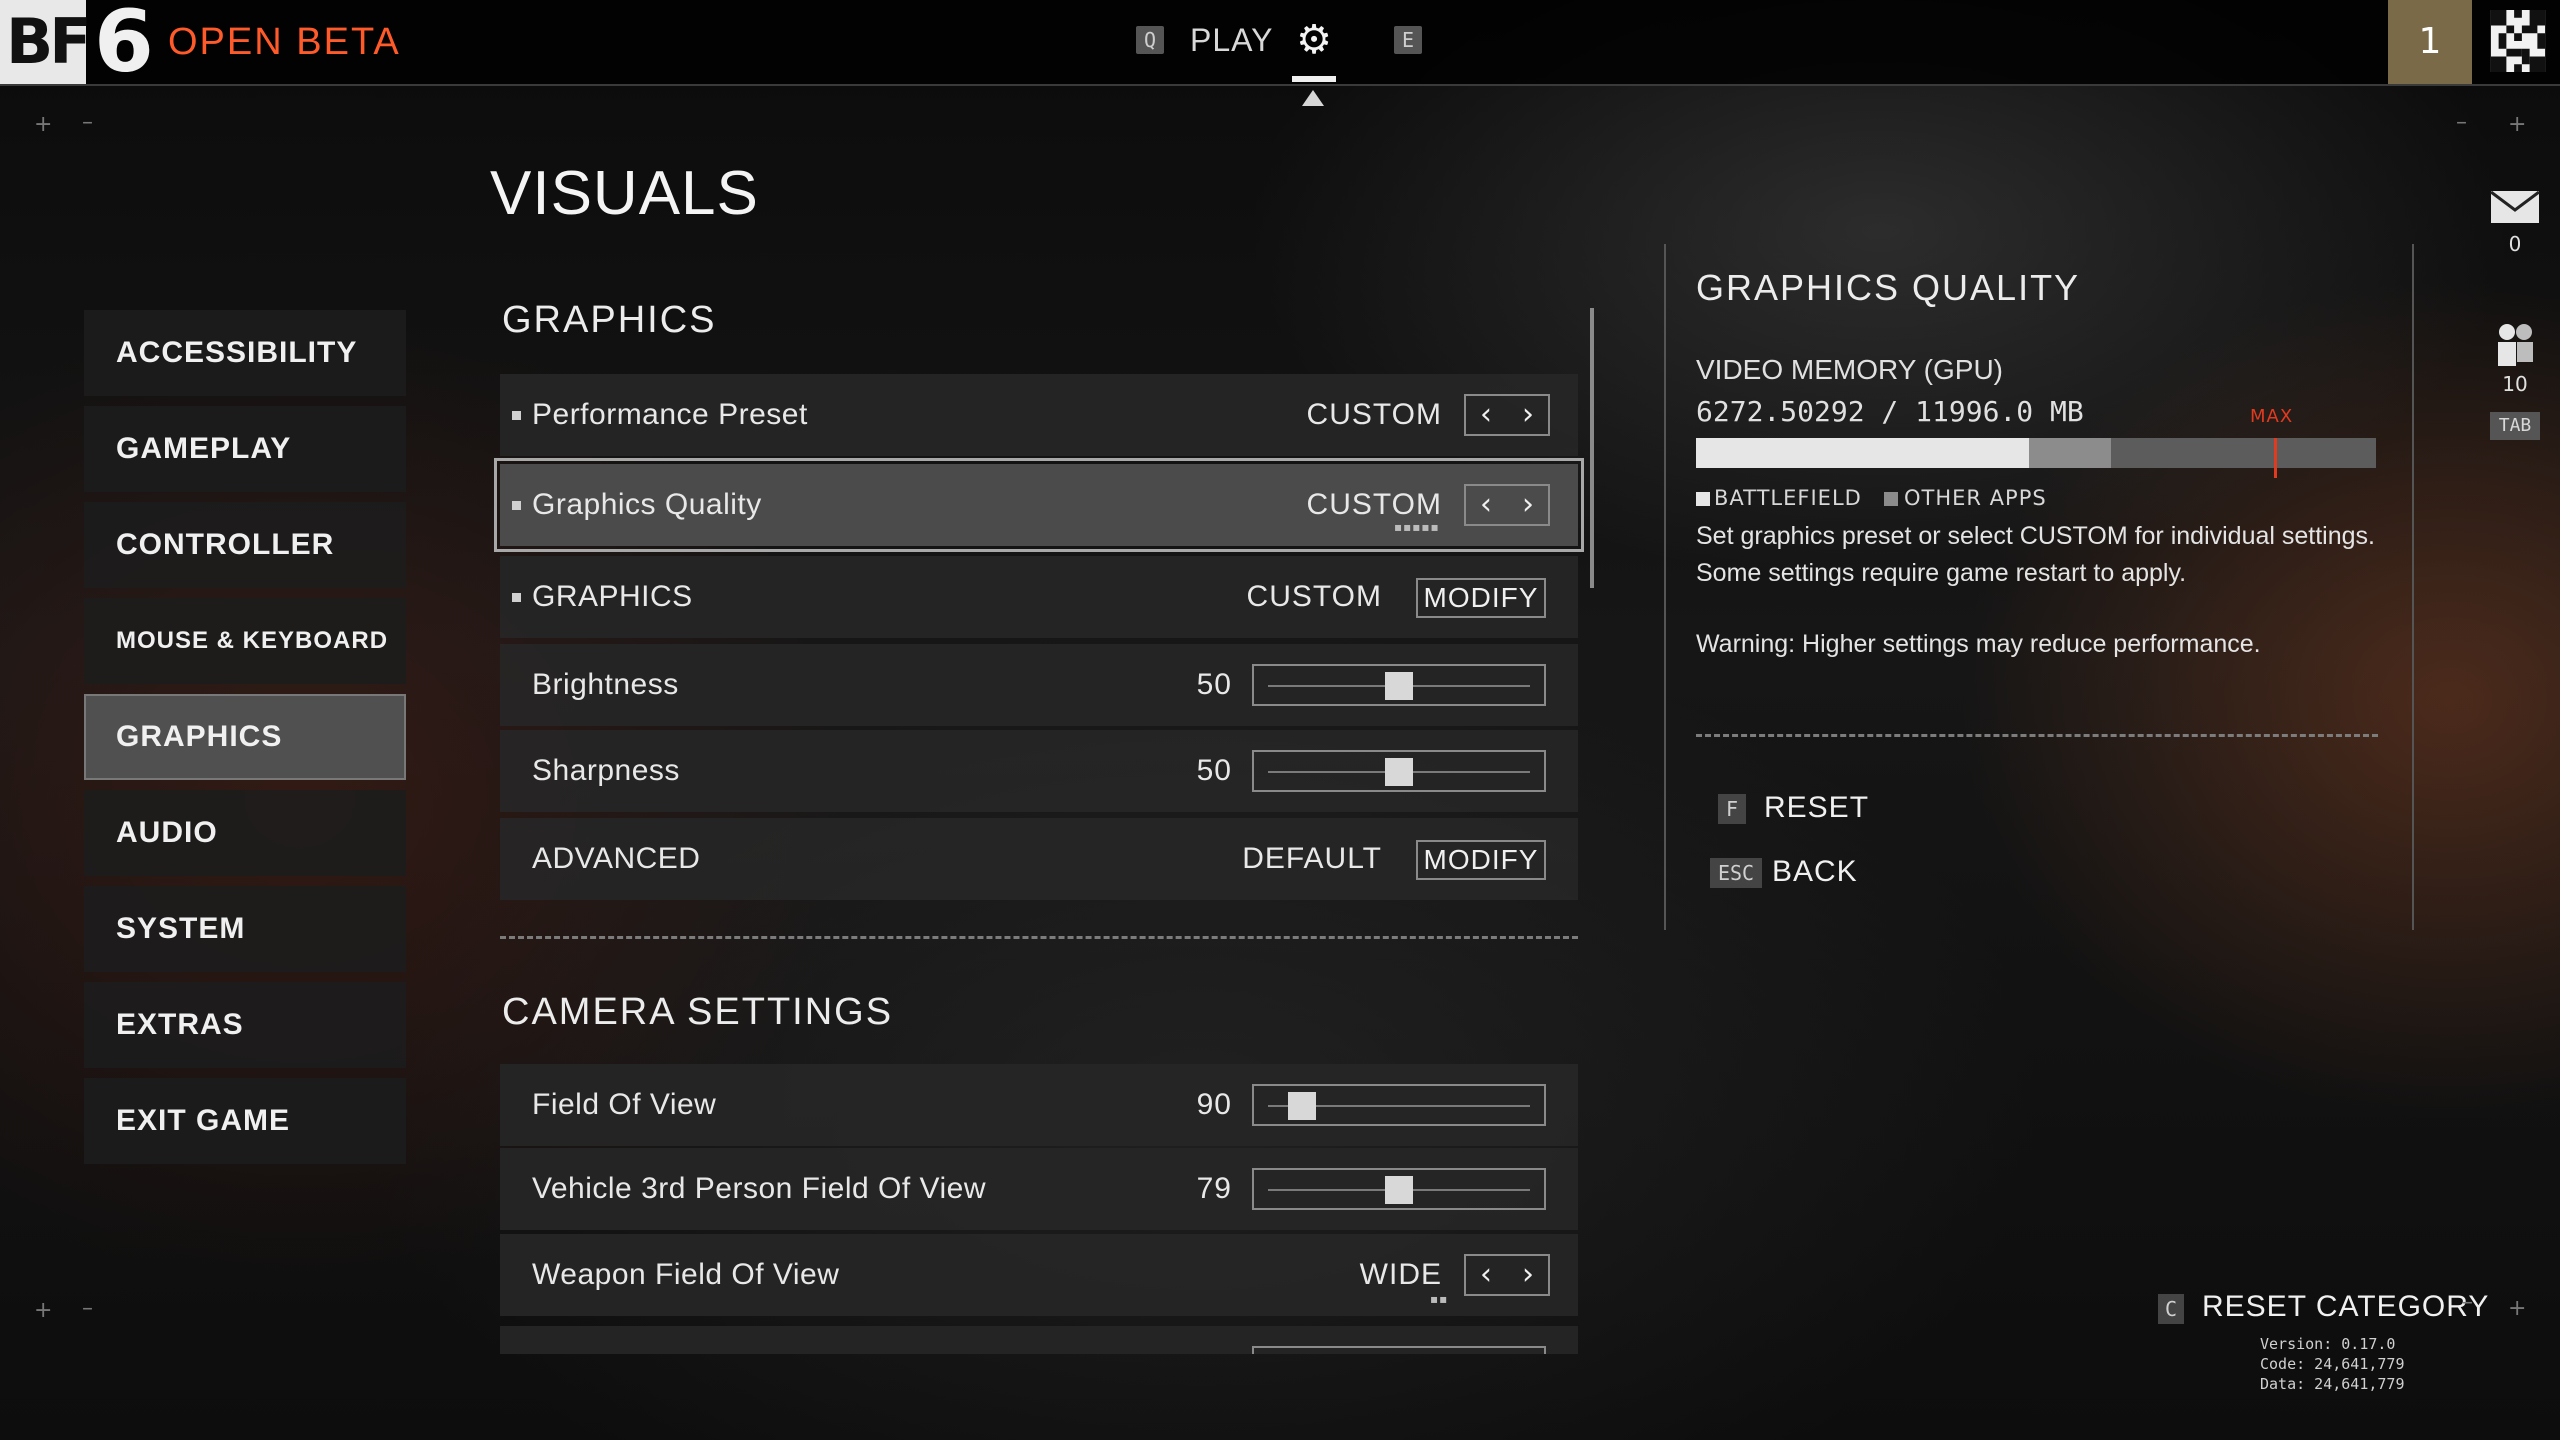 This screenshot has width=2560, height=1440. I want to click on setting-label: Field Of View, so click(624, 1104).